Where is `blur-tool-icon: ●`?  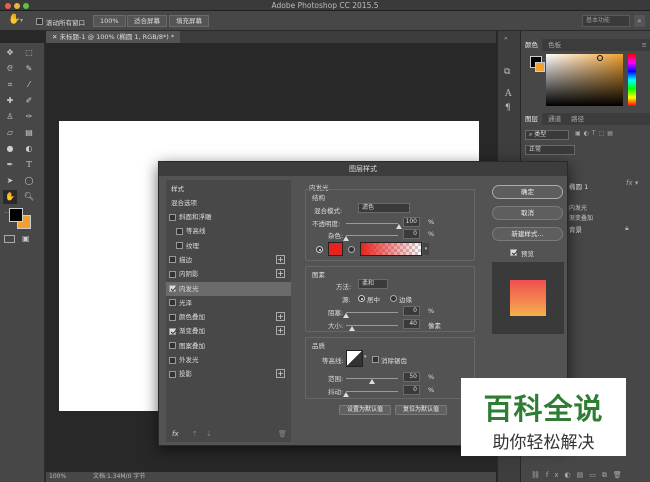
blur-tool-icon: ● is located at coordinates (10, 149).